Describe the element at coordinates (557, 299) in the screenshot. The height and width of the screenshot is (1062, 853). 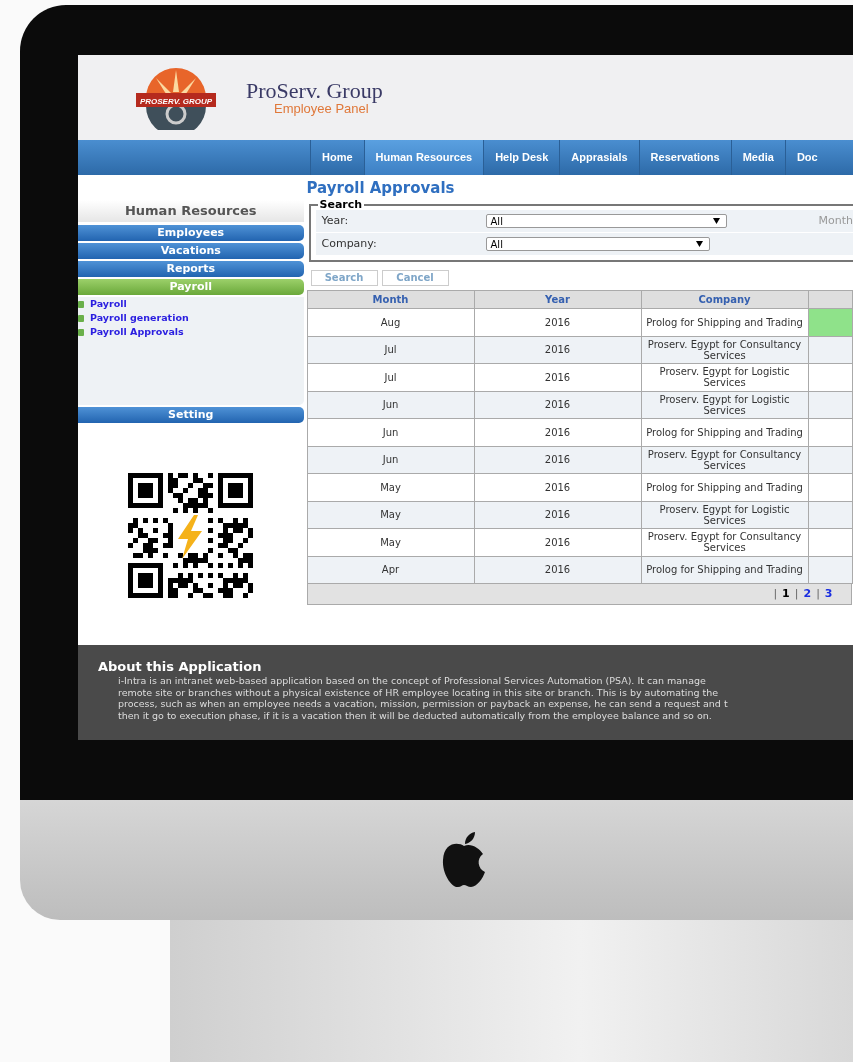
I see `column-header: Year` at that location.